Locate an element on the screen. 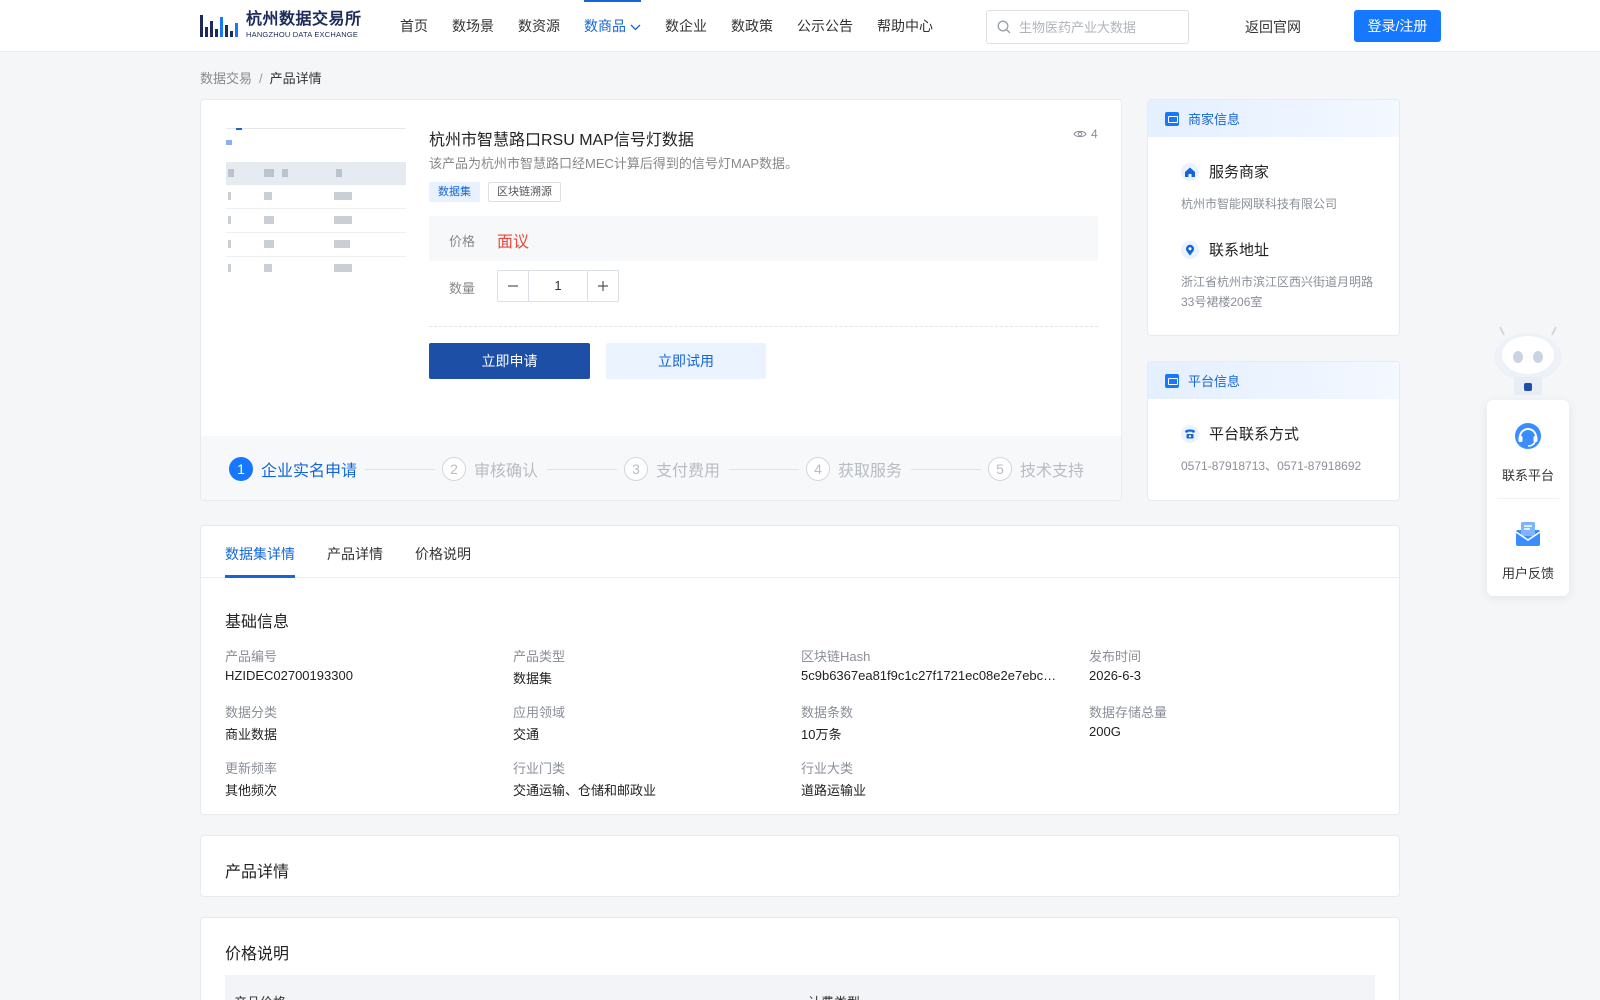  platform-contact-row: 平台联系方式 is located at coordinates (1240, 433).